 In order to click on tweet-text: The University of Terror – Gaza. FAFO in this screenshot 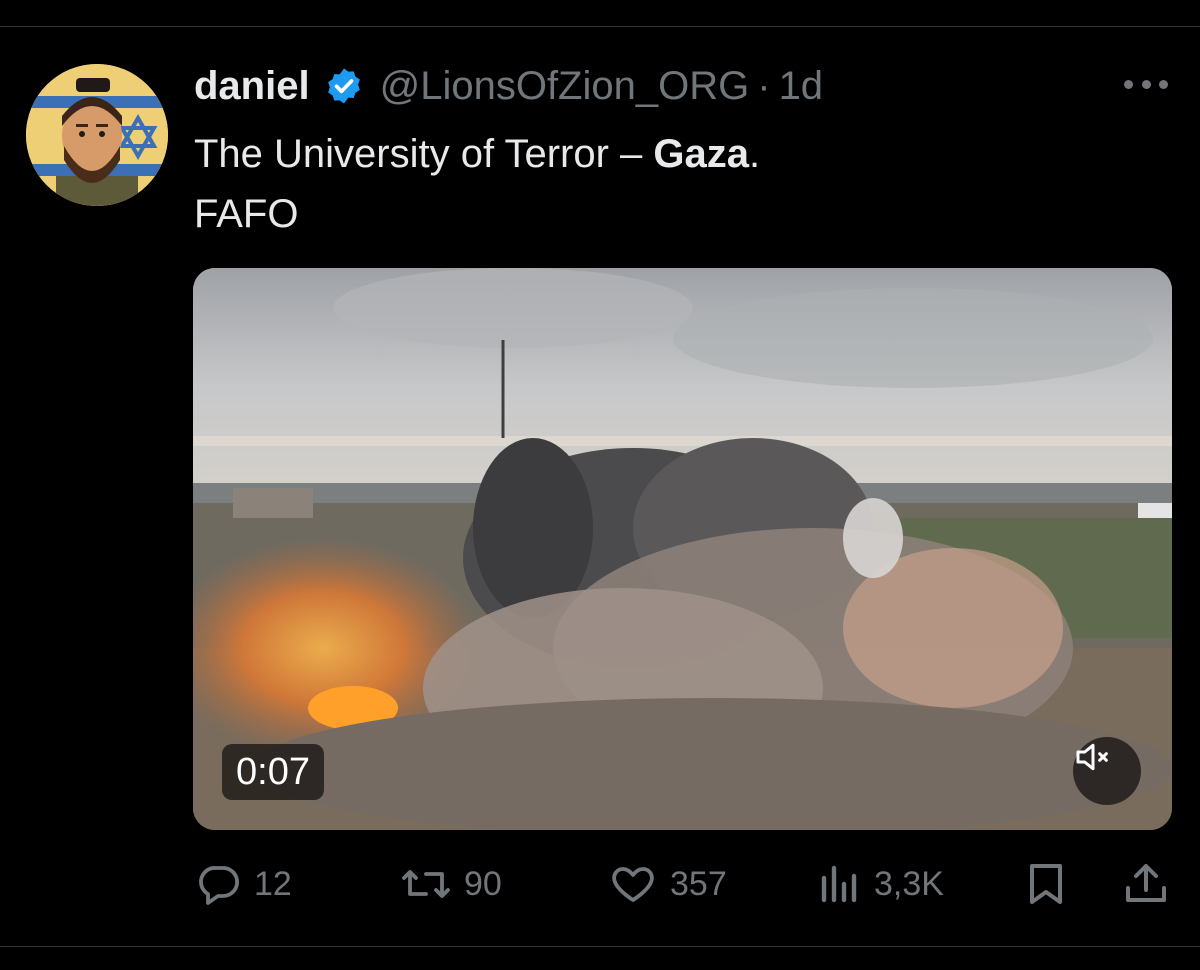, I will do `click(477, 184)`.